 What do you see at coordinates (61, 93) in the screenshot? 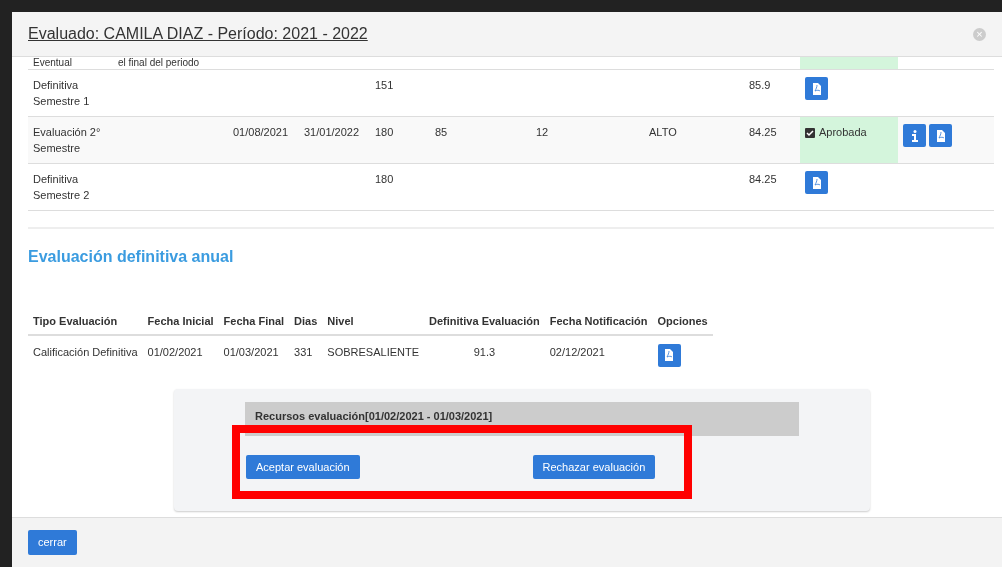
I see `table-cell: Definitiva Semestre 1` at bounding box center [61, 93].